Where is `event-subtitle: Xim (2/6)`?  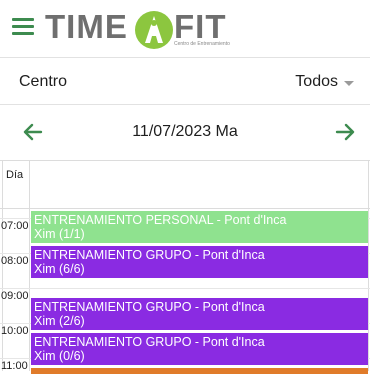 event-subtitle: Xim (2/6) is located at coordinates (59, 321).